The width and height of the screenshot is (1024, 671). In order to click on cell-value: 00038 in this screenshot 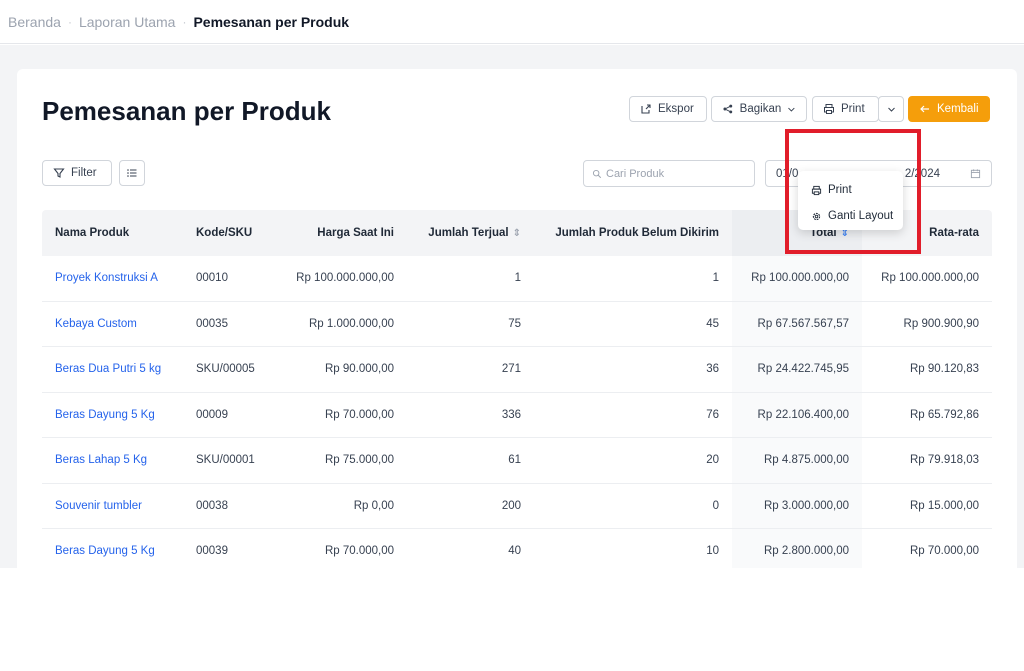, I will do `click(212, 505)`.